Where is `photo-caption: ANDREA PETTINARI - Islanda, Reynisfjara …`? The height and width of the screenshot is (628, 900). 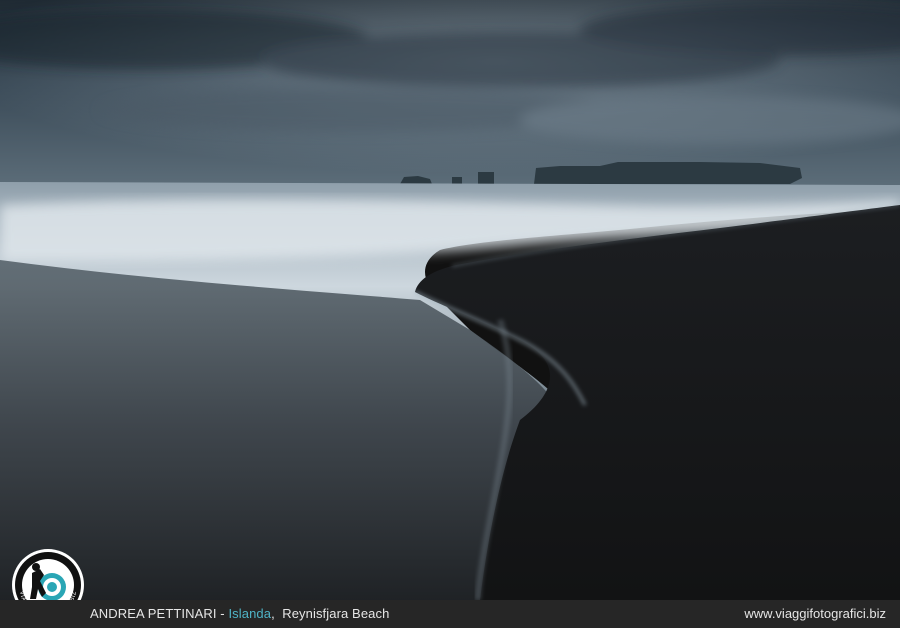
photo-caption: ANDREA PETTINARI - Islanda, Reynisfjara … is located at coordinates (239, 614).